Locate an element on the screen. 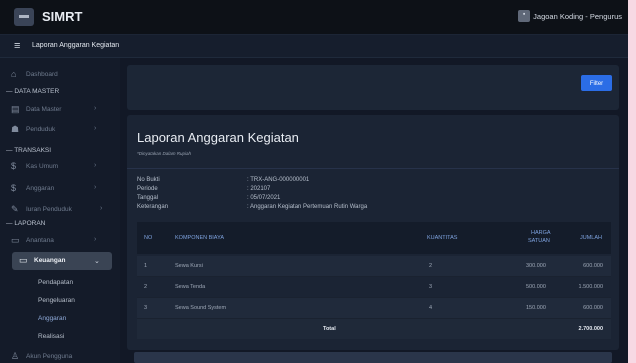 The image size is (636, 363). sidebar-item-keuangan: ▭ Keuangan ⌄ is located at coordinates (62, 261).